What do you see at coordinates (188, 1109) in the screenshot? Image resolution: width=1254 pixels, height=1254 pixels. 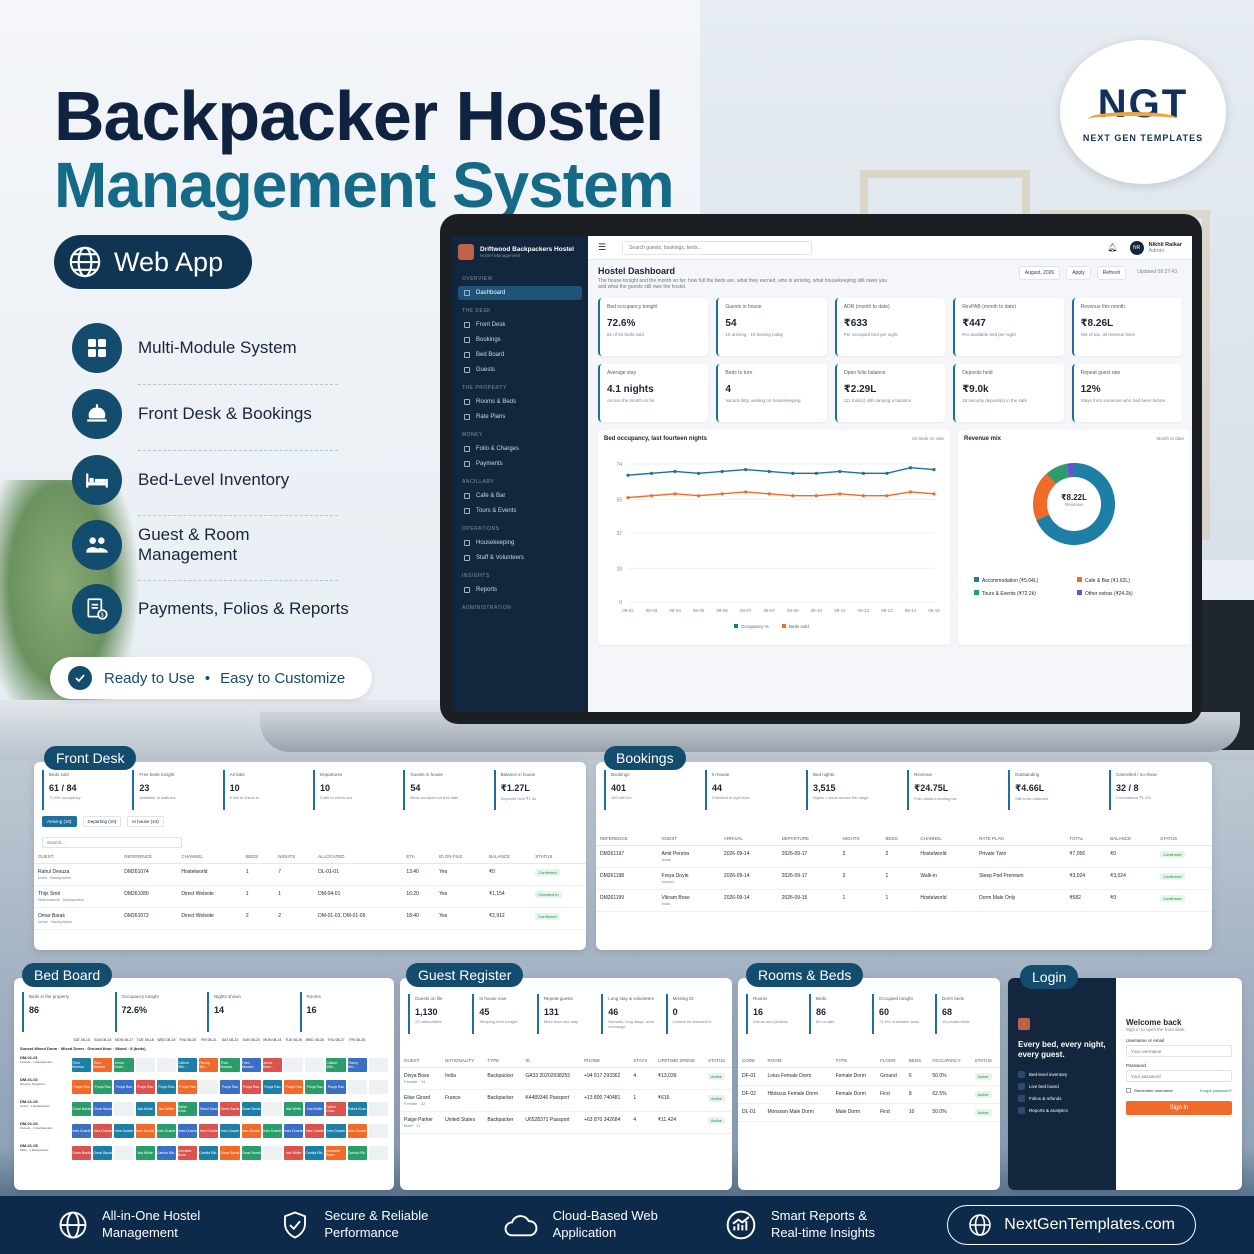 I see `bed-cell: Rahul Chat..` at bounding box center [188, 1109].